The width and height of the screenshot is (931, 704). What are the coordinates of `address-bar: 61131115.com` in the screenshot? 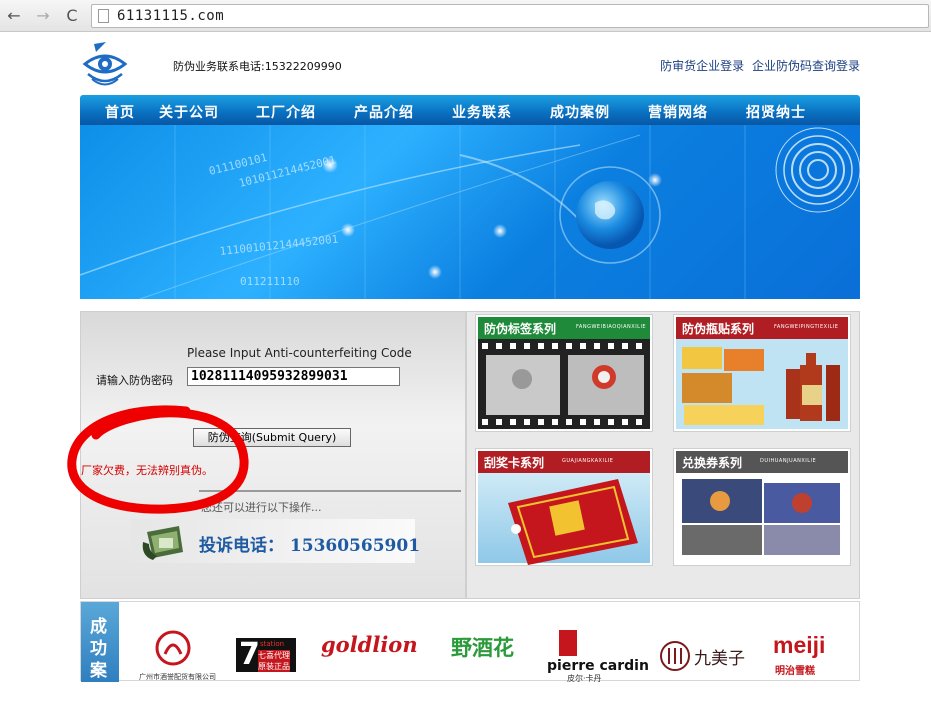 It's located at (510, 16).